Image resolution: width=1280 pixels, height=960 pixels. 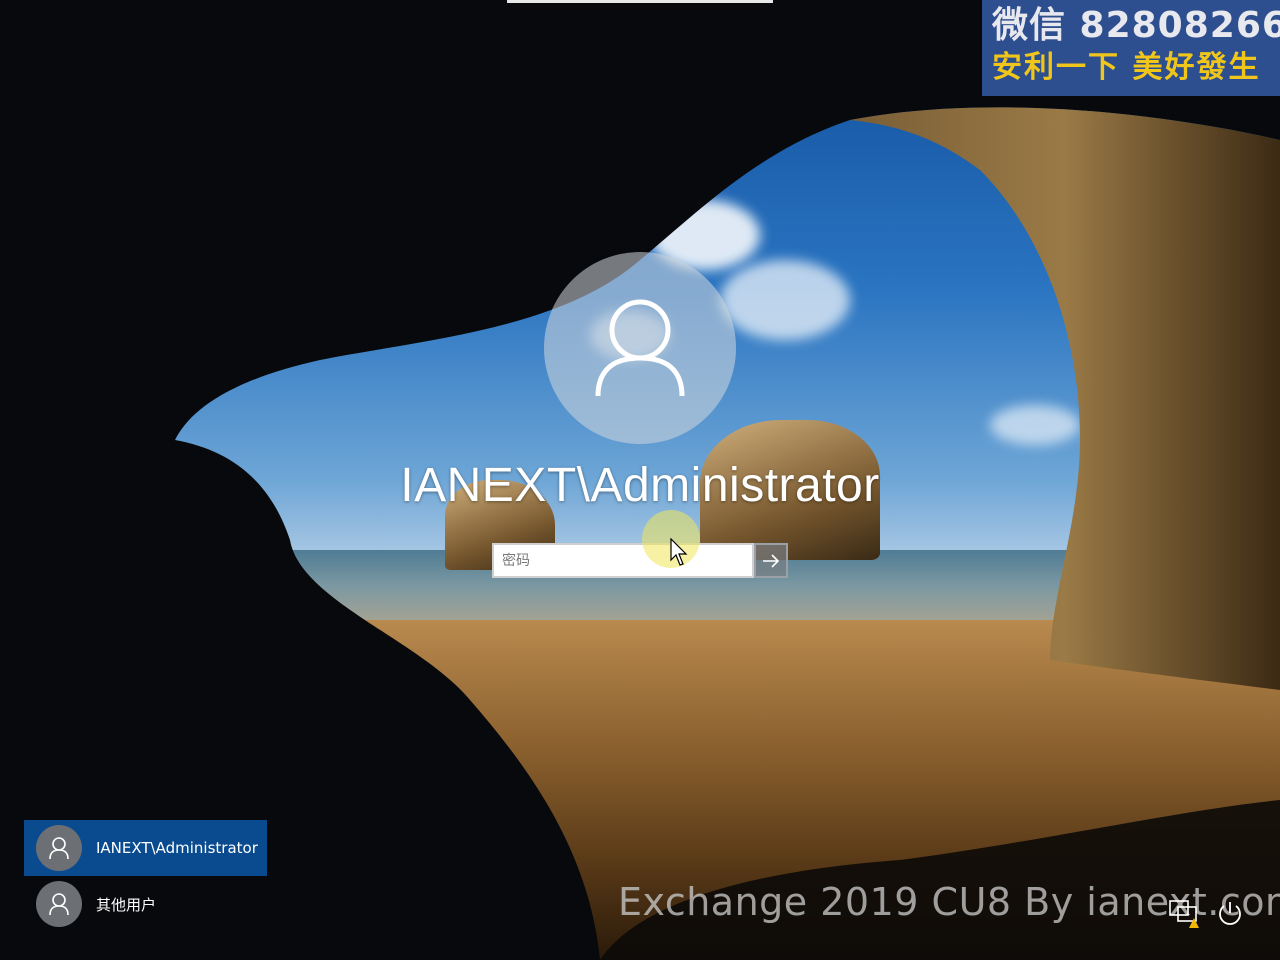 I want to click on login-username: IANEXT\Administrator, so click(x=640, y=485).